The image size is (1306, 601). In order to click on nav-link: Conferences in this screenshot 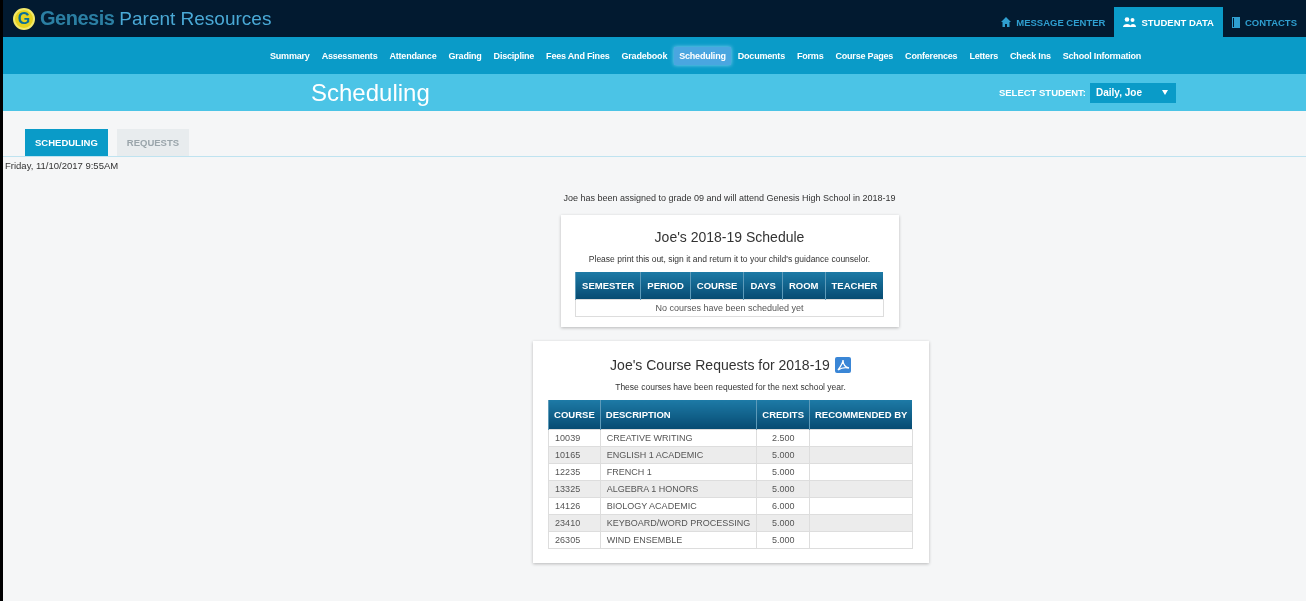, I will do `click(931, 55)`.